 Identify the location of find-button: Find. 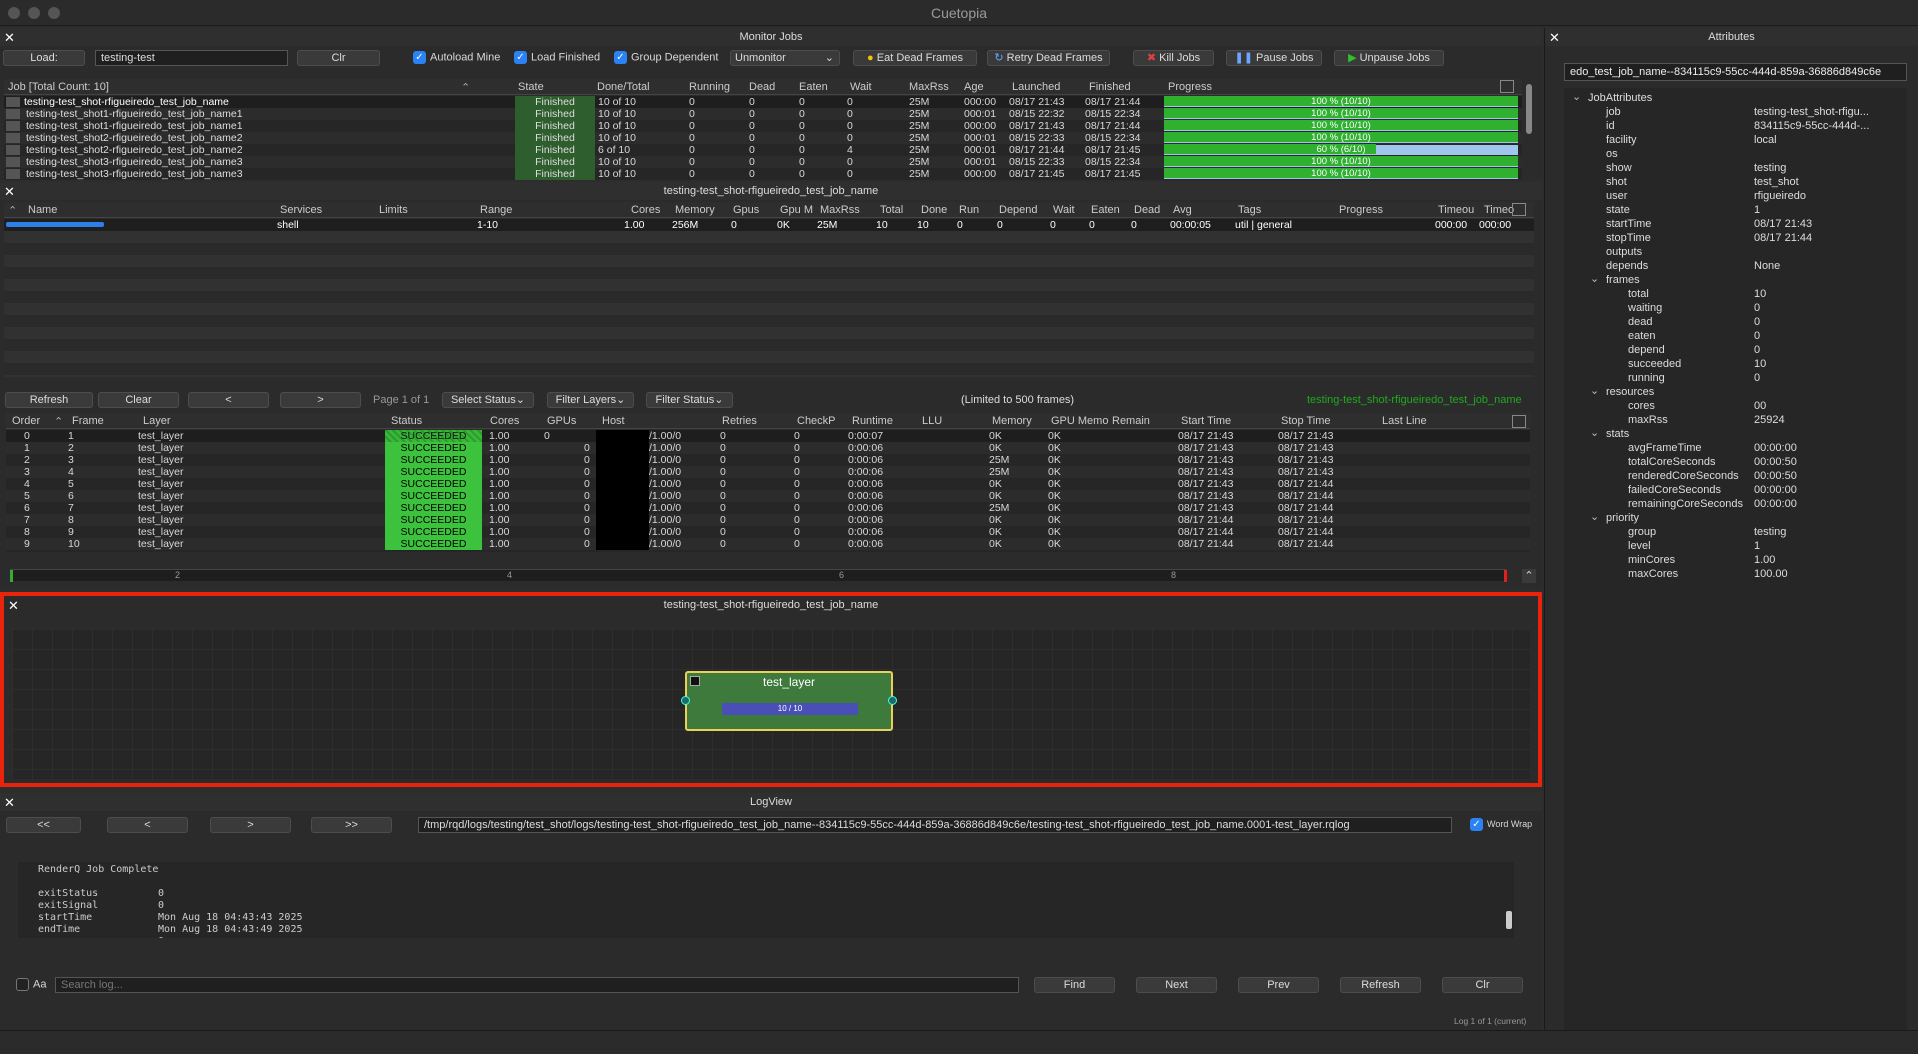
(1074, 985).